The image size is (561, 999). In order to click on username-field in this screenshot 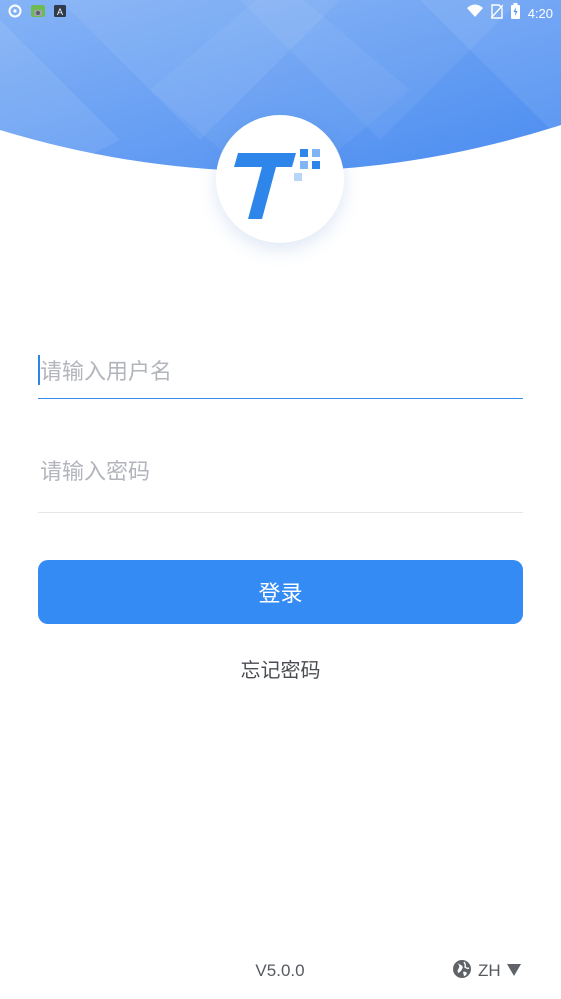, I will do `click(281, 372)`.